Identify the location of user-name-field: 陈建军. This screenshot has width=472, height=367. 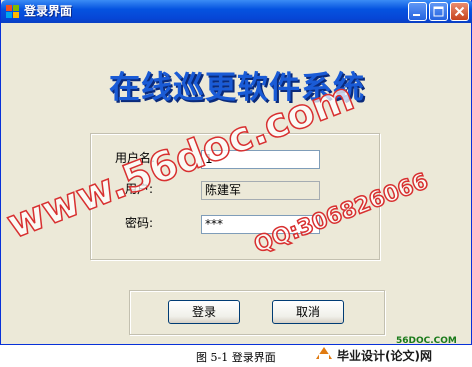
(260, 190).